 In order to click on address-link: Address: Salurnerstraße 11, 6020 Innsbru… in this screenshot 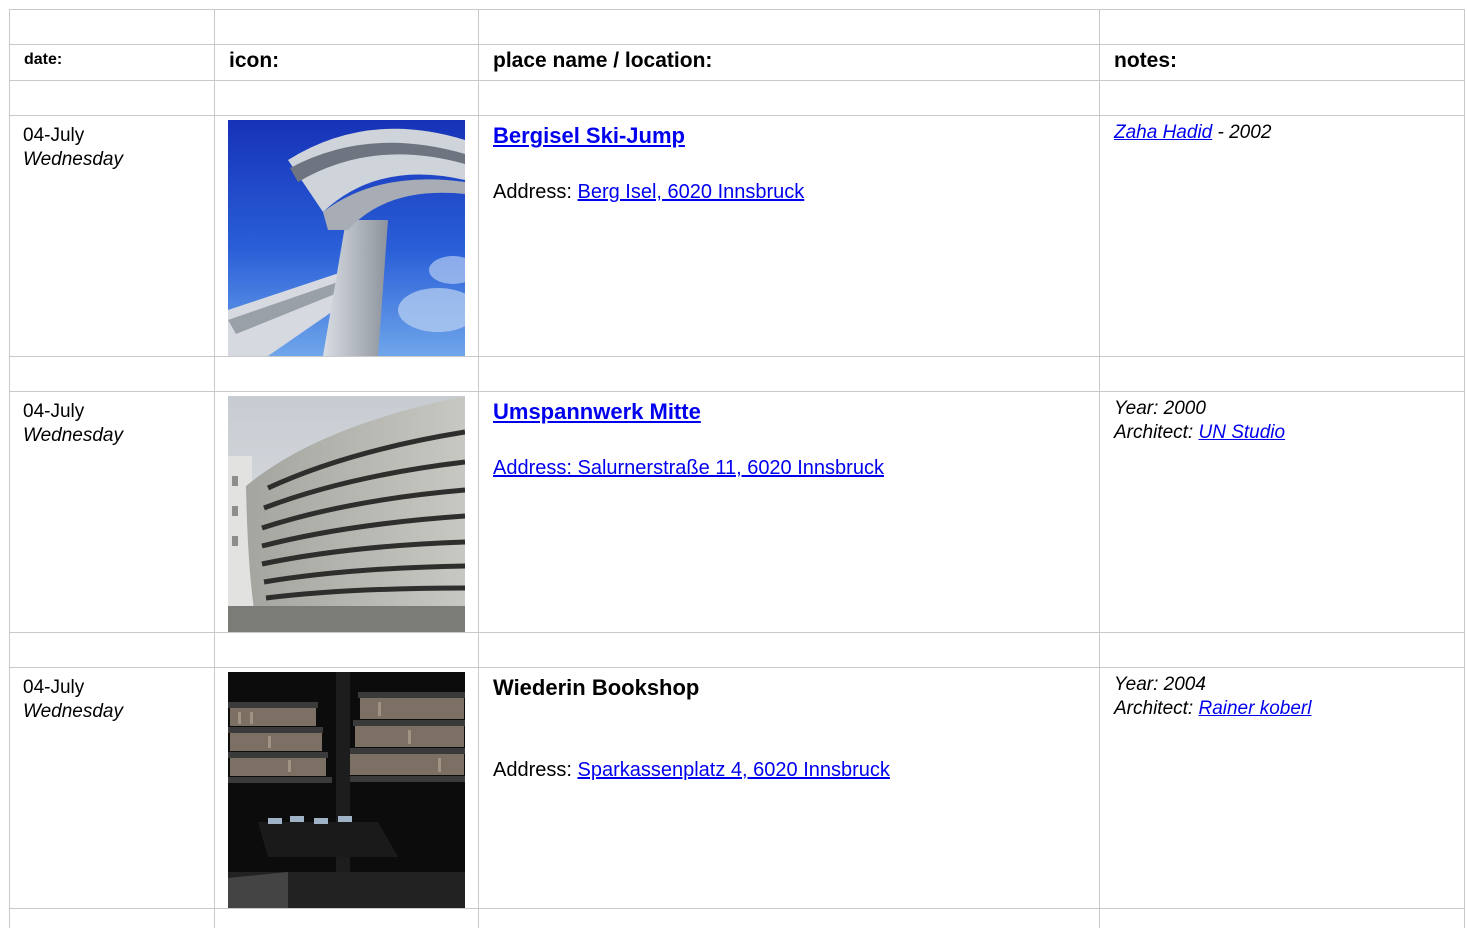, I will do `click(688, 468)`.